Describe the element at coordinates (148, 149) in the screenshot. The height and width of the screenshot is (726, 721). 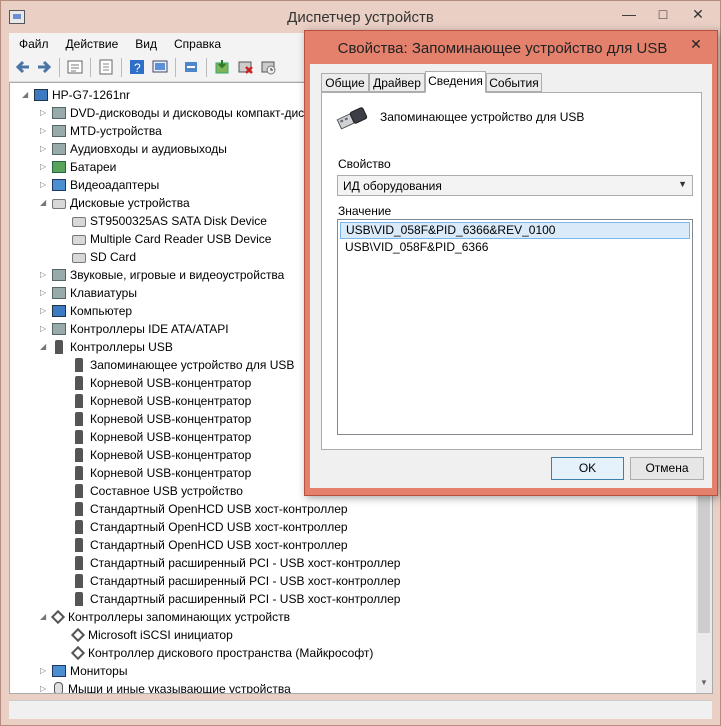
I see `tree-label: Аудиовходы и аудиовыходы` at that location.